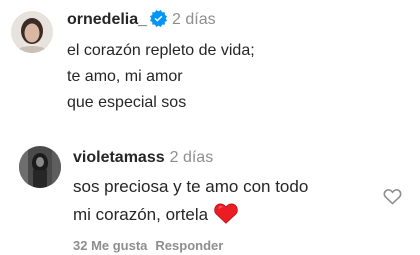 The height and width of the screenshot is (255, 420). I want to click on comment-header: violetamass 2 días, so click(143, 158).